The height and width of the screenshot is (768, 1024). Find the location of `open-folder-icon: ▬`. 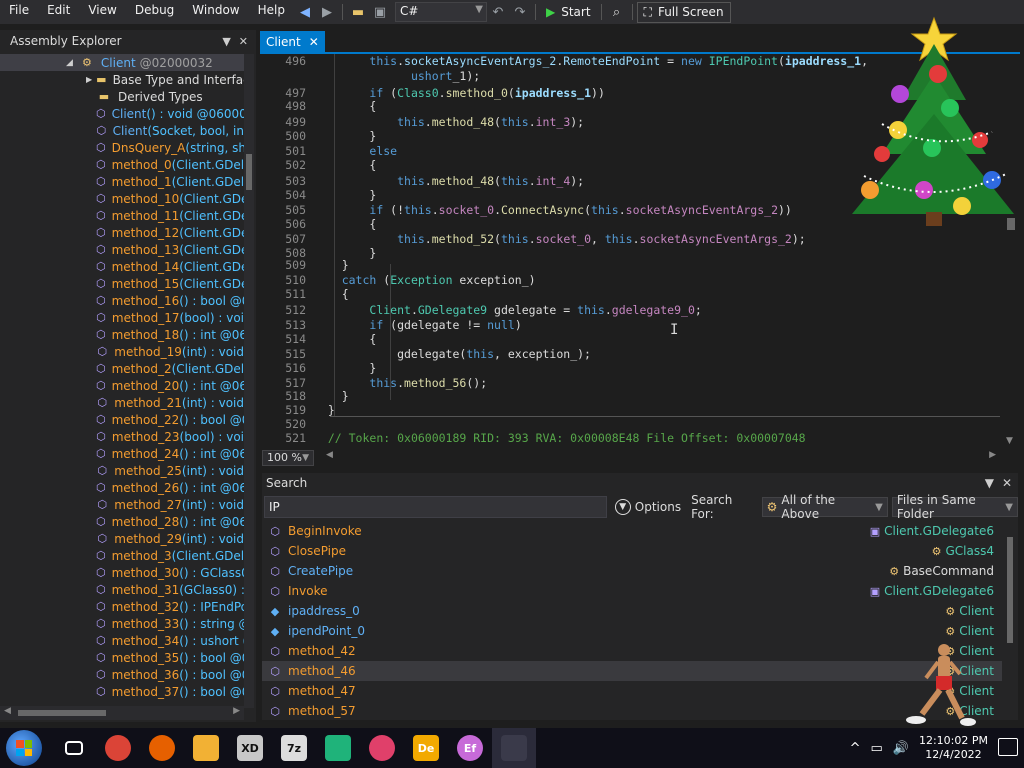

open-folder-icon: ▬ is located at coordinates (358, 12).